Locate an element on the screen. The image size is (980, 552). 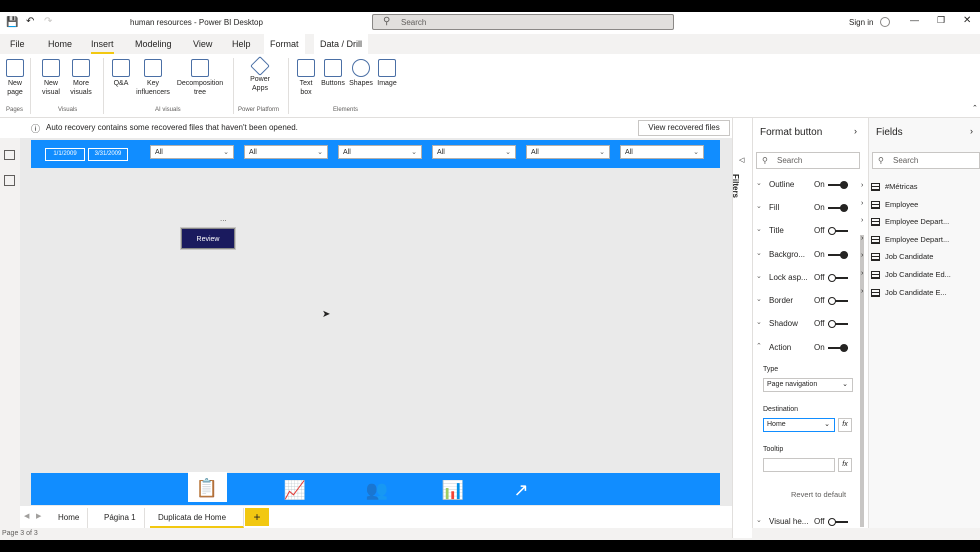
bar-chart-icon: 📊 is located at coordinates (453, 490).